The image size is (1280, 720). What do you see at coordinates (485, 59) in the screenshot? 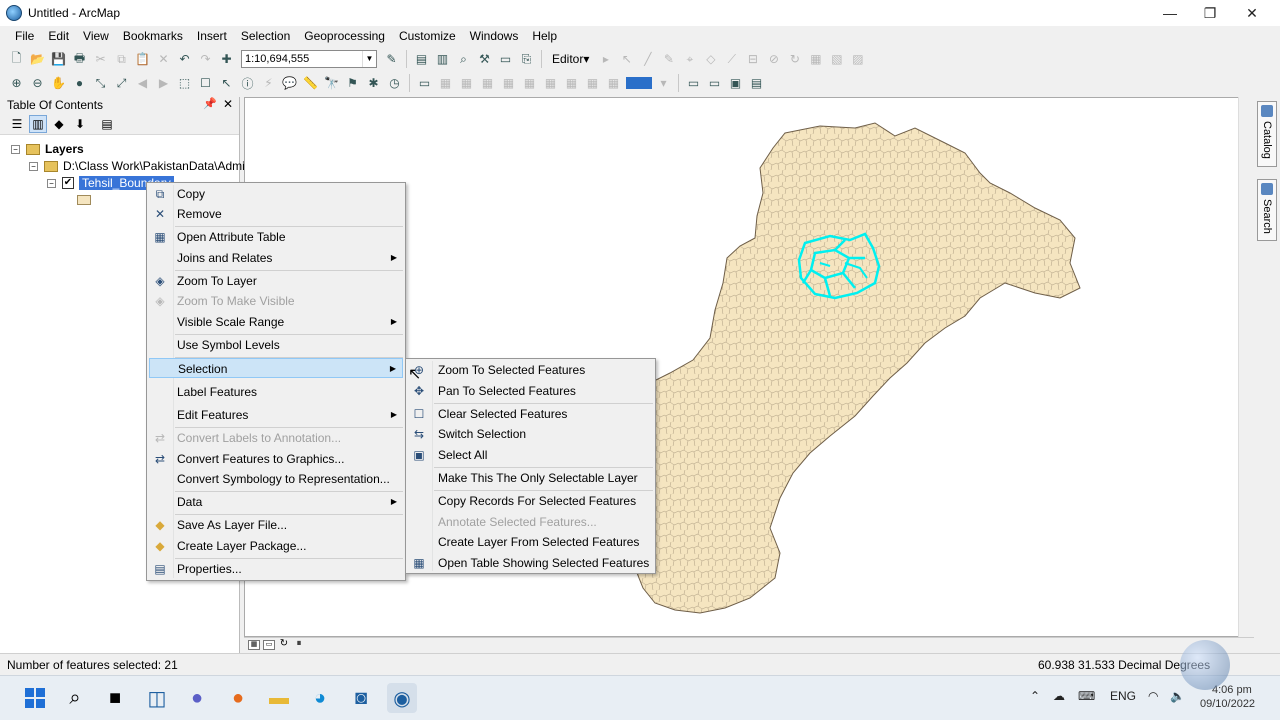
I see `arctoolbox-icon: ⚒` at bounding box center [485, 59].